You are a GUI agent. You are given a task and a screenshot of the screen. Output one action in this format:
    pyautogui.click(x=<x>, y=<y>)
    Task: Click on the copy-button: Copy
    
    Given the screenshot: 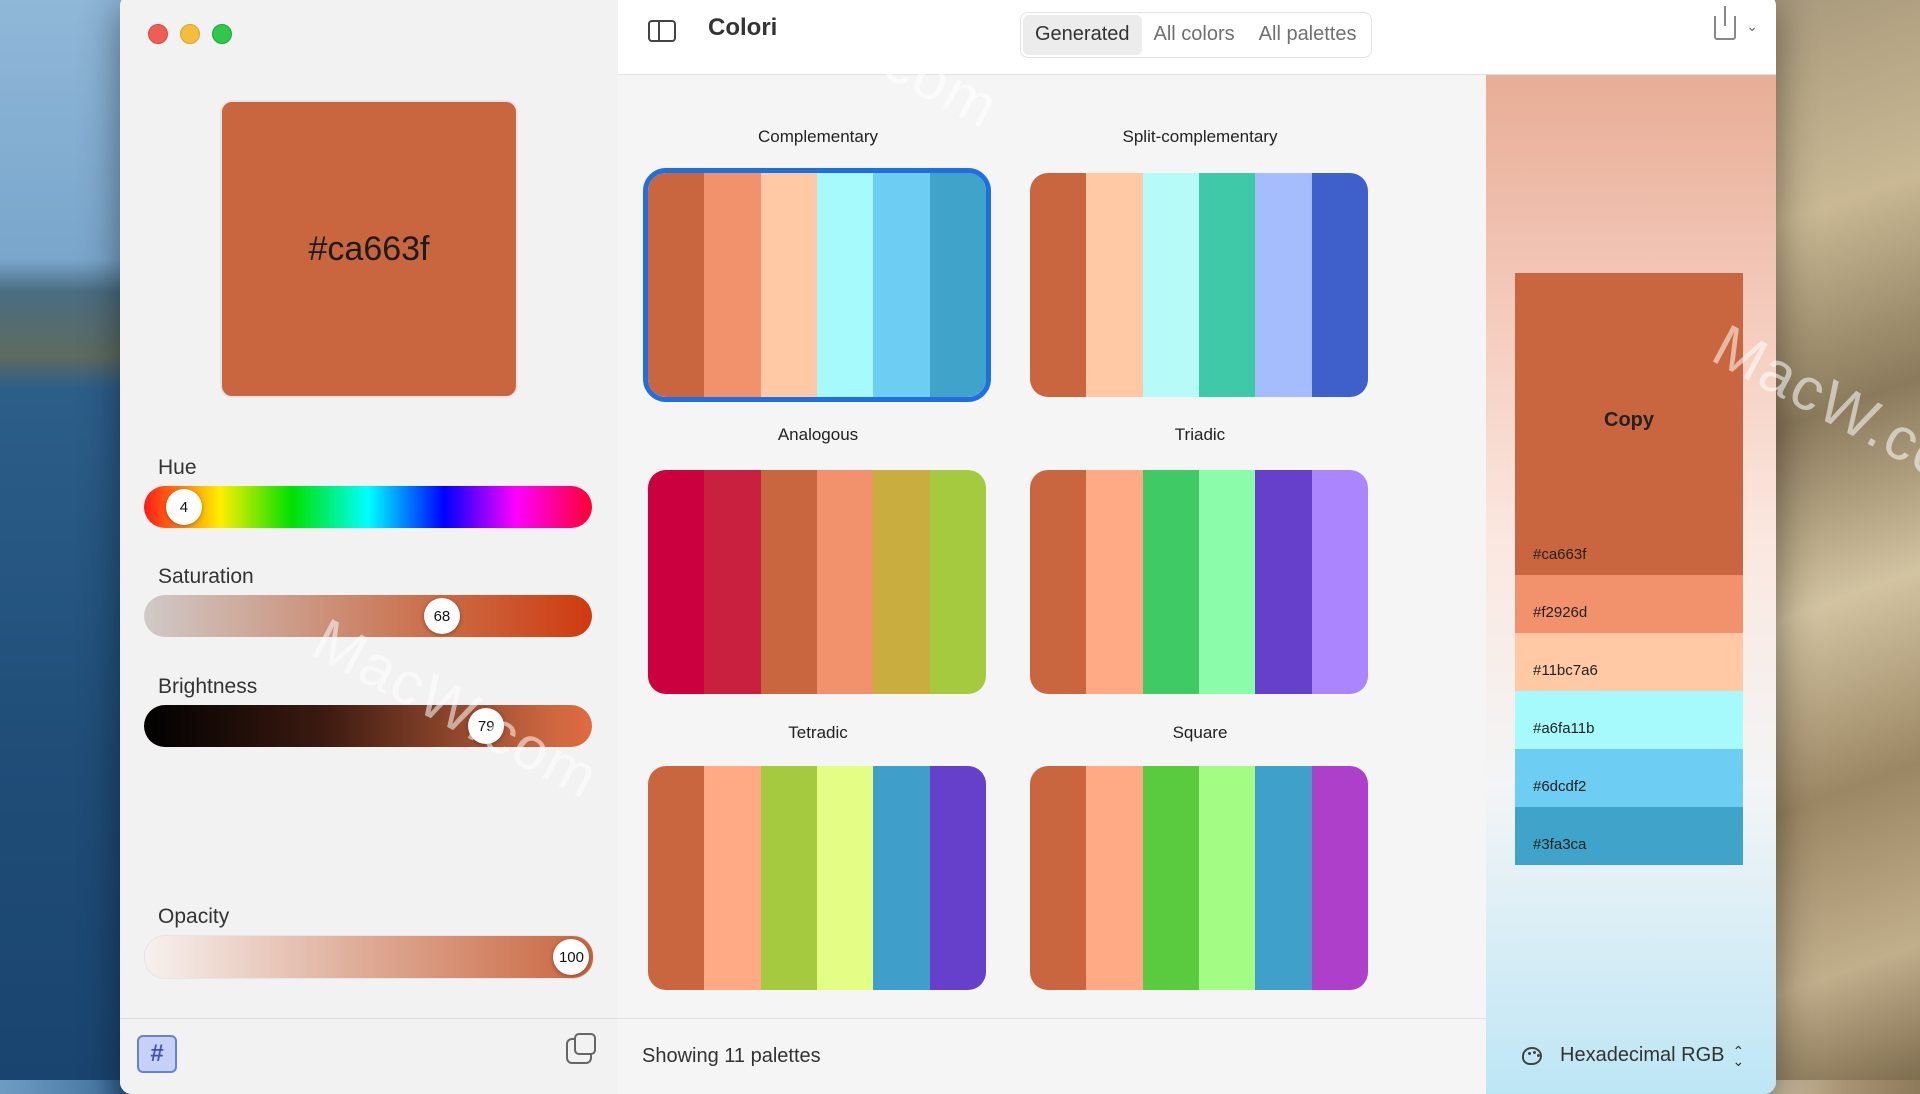 What is the action you would take?
    pyautogui.click(x=1629, y=420)
    